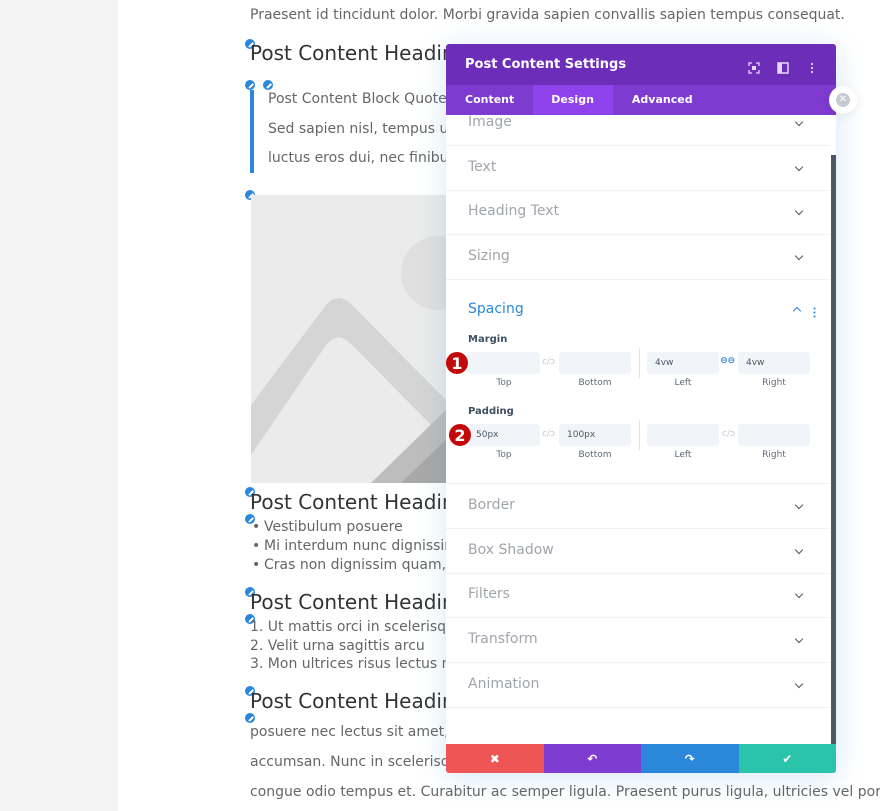  I want to click on margin-left-input: 4vw, so click(683, 363).